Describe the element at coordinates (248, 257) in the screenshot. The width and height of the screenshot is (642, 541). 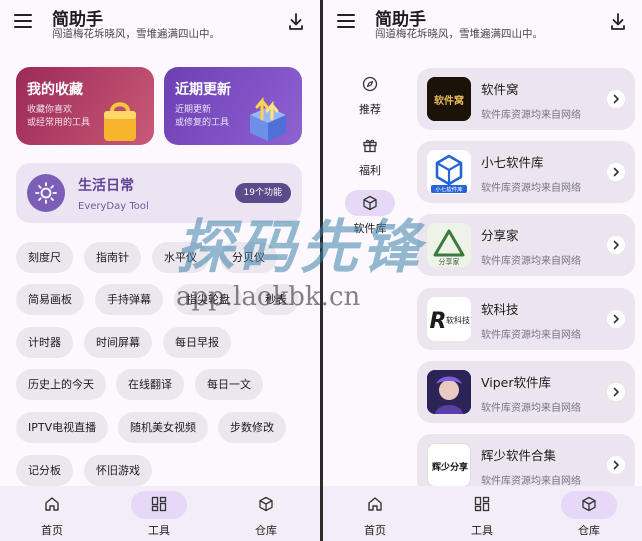
I see `tool-chip: 分贝仪` at that location.